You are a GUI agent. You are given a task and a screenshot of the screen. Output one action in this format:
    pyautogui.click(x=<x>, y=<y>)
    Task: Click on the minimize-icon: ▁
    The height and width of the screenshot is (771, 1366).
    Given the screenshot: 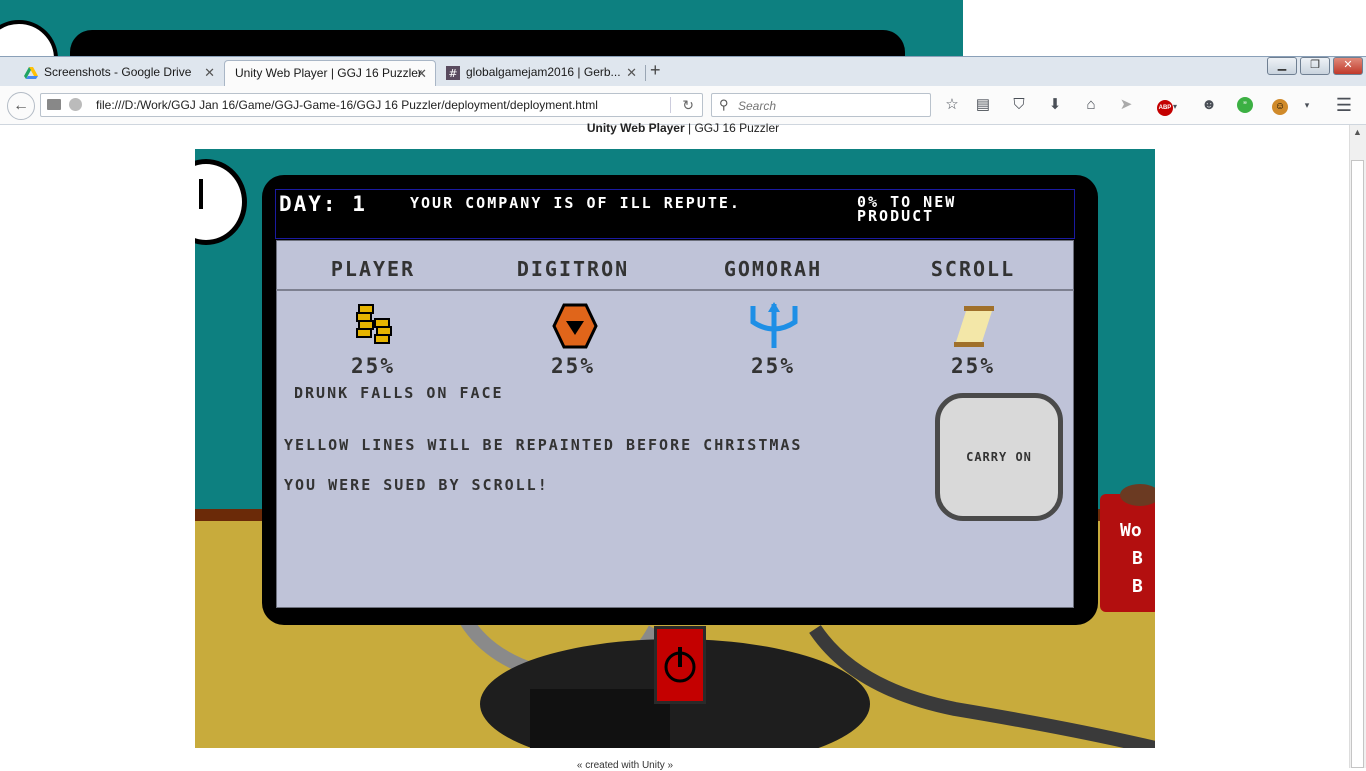 What is the action you would take?
    pyautogui.click(x=1282, y=66)
    